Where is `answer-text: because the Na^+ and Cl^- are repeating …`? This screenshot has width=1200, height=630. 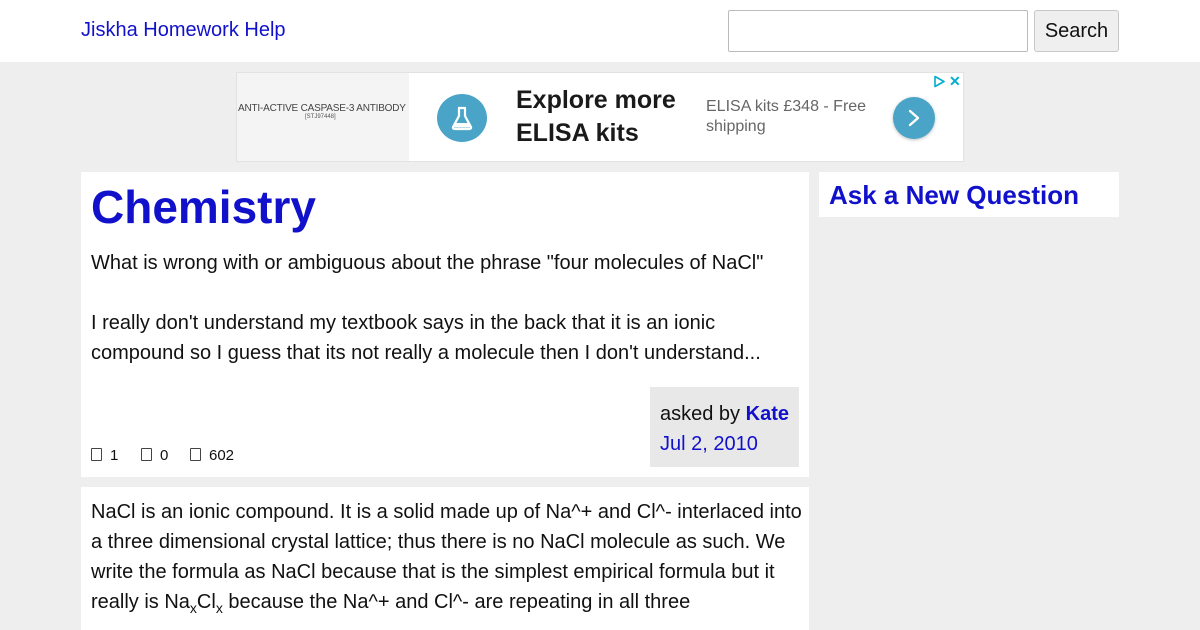
answer-text: because the Na^+ and Cl^- are repeating … is located at coordinates (456, 602).